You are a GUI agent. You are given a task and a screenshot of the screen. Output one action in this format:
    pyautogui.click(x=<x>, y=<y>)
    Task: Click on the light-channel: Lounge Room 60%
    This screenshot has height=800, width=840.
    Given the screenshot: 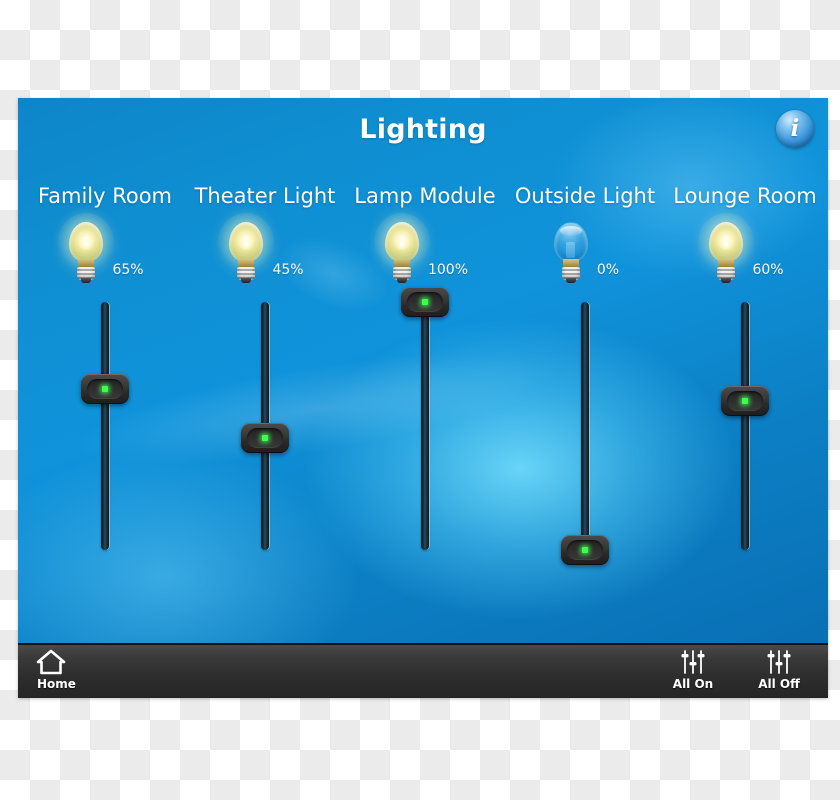 What is the action you would take?
    pyautogui.click(x=745, y=411)
    